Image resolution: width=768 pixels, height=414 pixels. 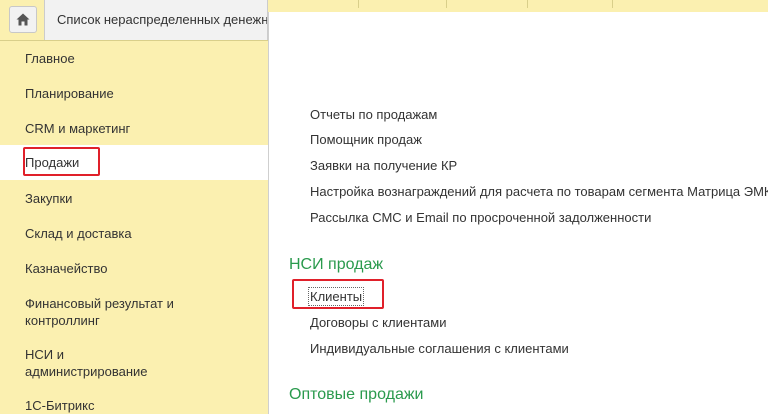 What do you see at coordinates (52, 162) in the screenshot?
I see `sidebar-item-label: Продажи` at bounding box center [52, 162].